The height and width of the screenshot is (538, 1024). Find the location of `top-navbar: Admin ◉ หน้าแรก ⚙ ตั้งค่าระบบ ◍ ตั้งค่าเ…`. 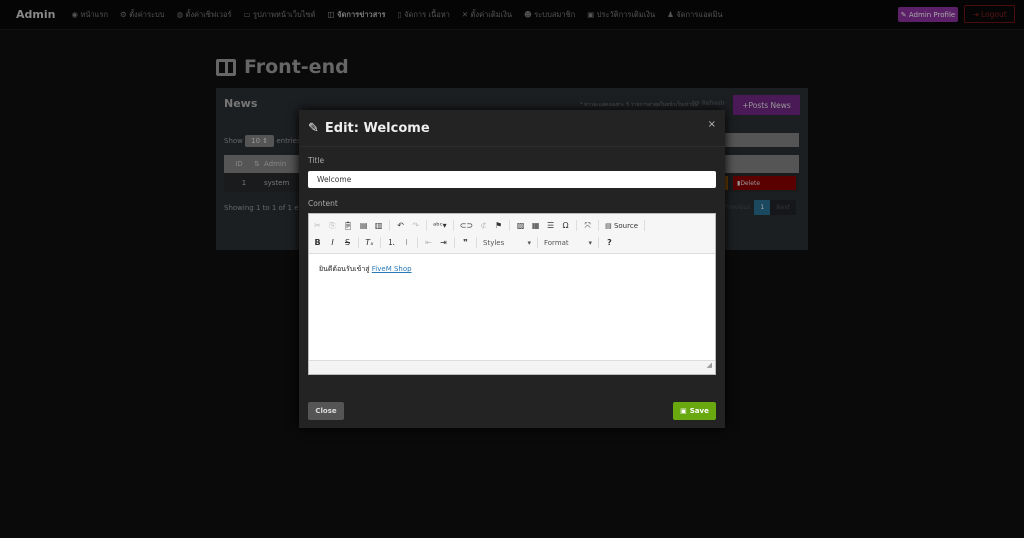

top-navbar: Admin ◉ หน้าแรก ⚙ ตั้งค่าระบบ ◍ ตั้งค่าเ… is located at coordinates (512, 15).